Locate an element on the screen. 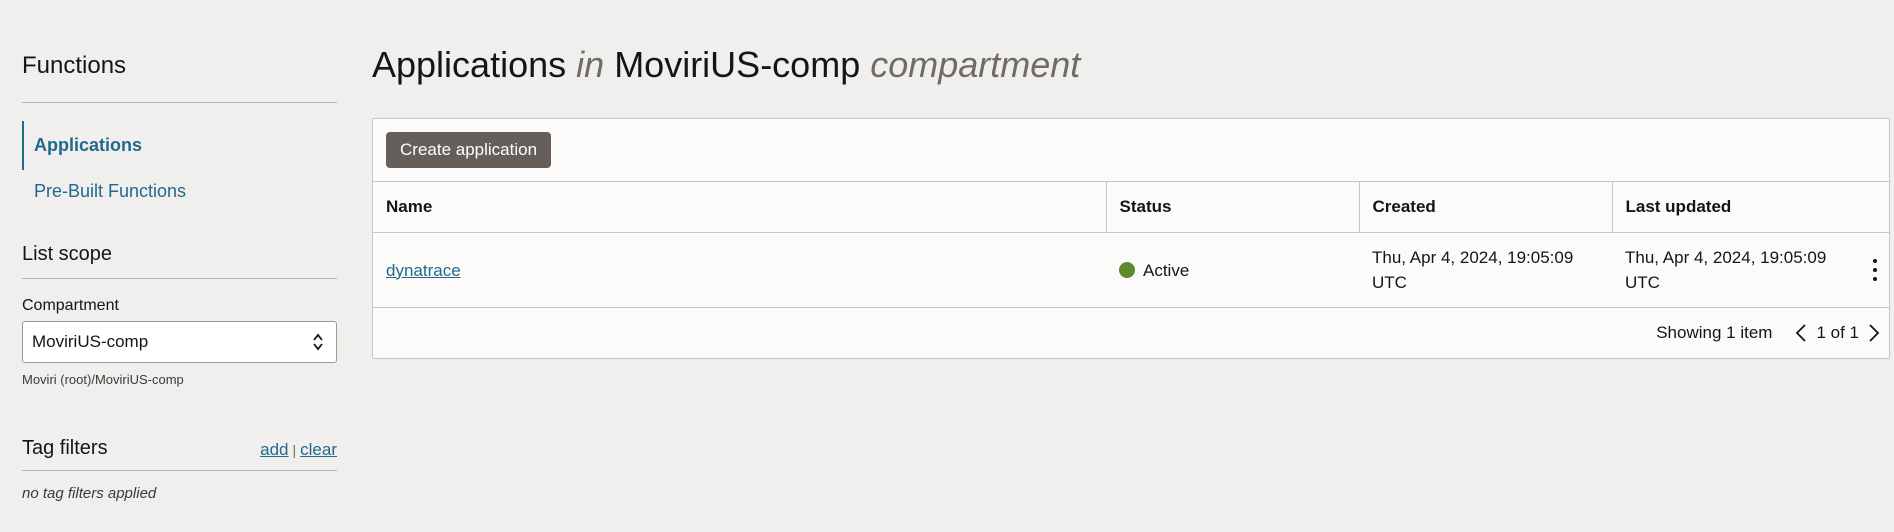 This screenshot has height=532, width=1894. status-badge: Active is located at coordinates (1232, 270).